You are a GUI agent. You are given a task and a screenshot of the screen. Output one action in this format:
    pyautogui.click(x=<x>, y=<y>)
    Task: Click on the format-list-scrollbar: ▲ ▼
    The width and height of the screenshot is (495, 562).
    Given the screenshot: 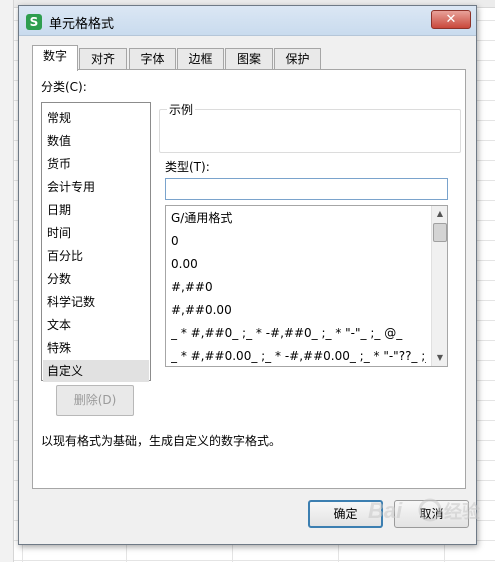 What is the action you would take?
    pyautogui.click(x=439, y=286)
    